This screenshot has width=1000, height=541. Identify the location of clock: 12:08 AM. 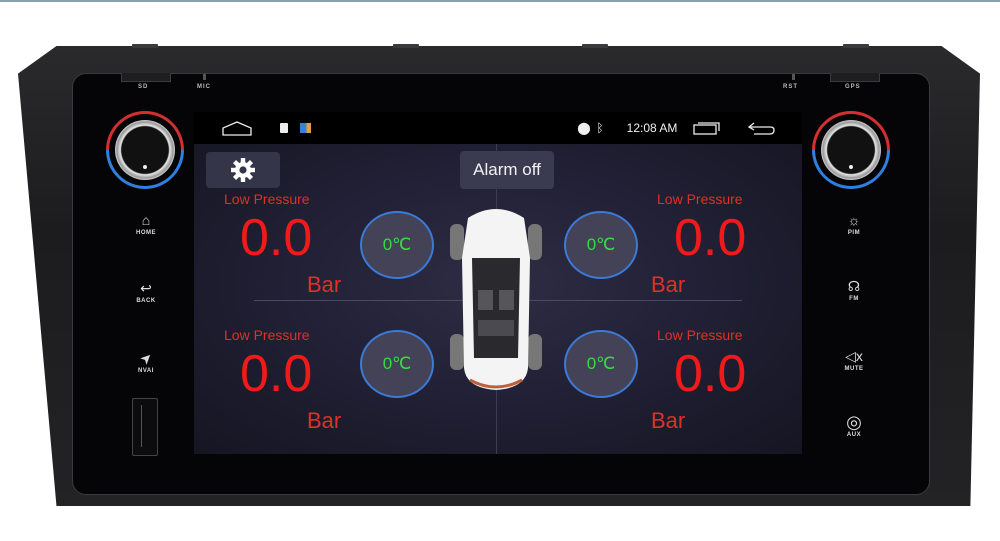
(652, 128).